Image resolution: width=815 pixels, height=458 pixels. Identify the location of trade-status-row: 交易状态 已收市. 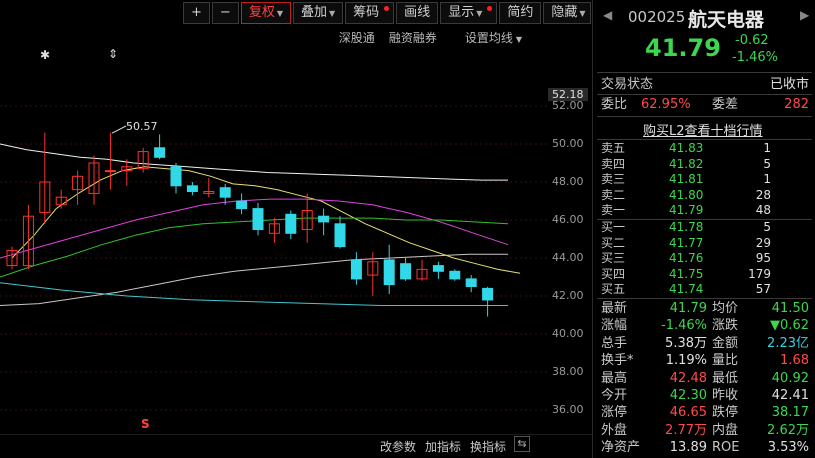
(706, 85).